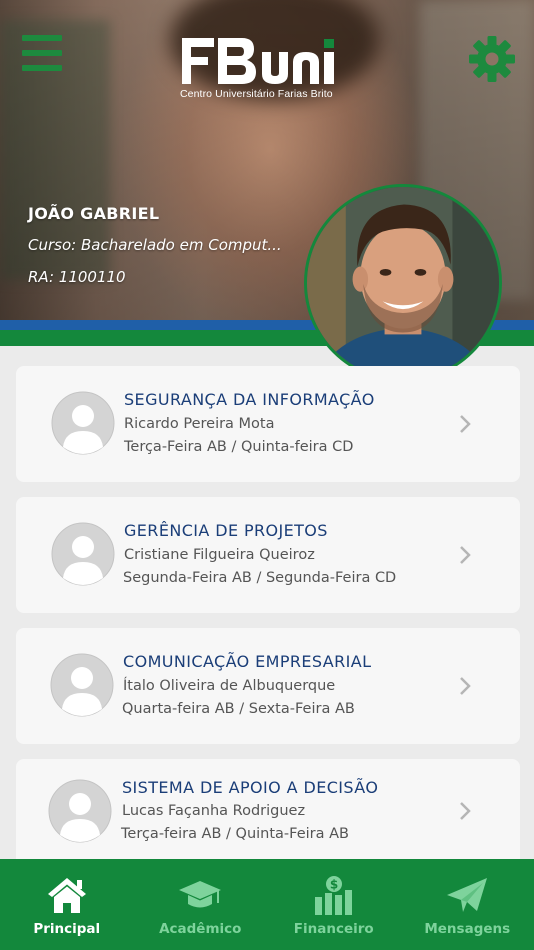  Describe the element at coordinates (219, 555) in the screenshot. I see `course-teacher: Cristiane Filgueira Queiroz` at that location.